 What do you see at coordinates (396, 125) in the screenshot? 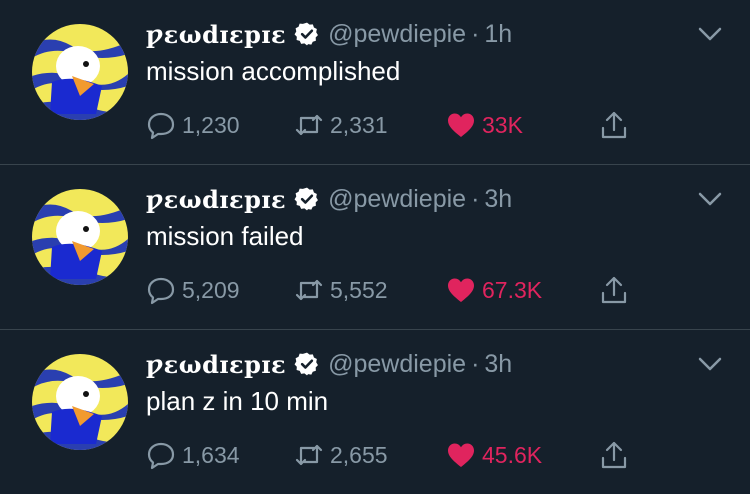
I see `tweet-actions: 1,230 2,331 33K` at bounding box center [396, 125].